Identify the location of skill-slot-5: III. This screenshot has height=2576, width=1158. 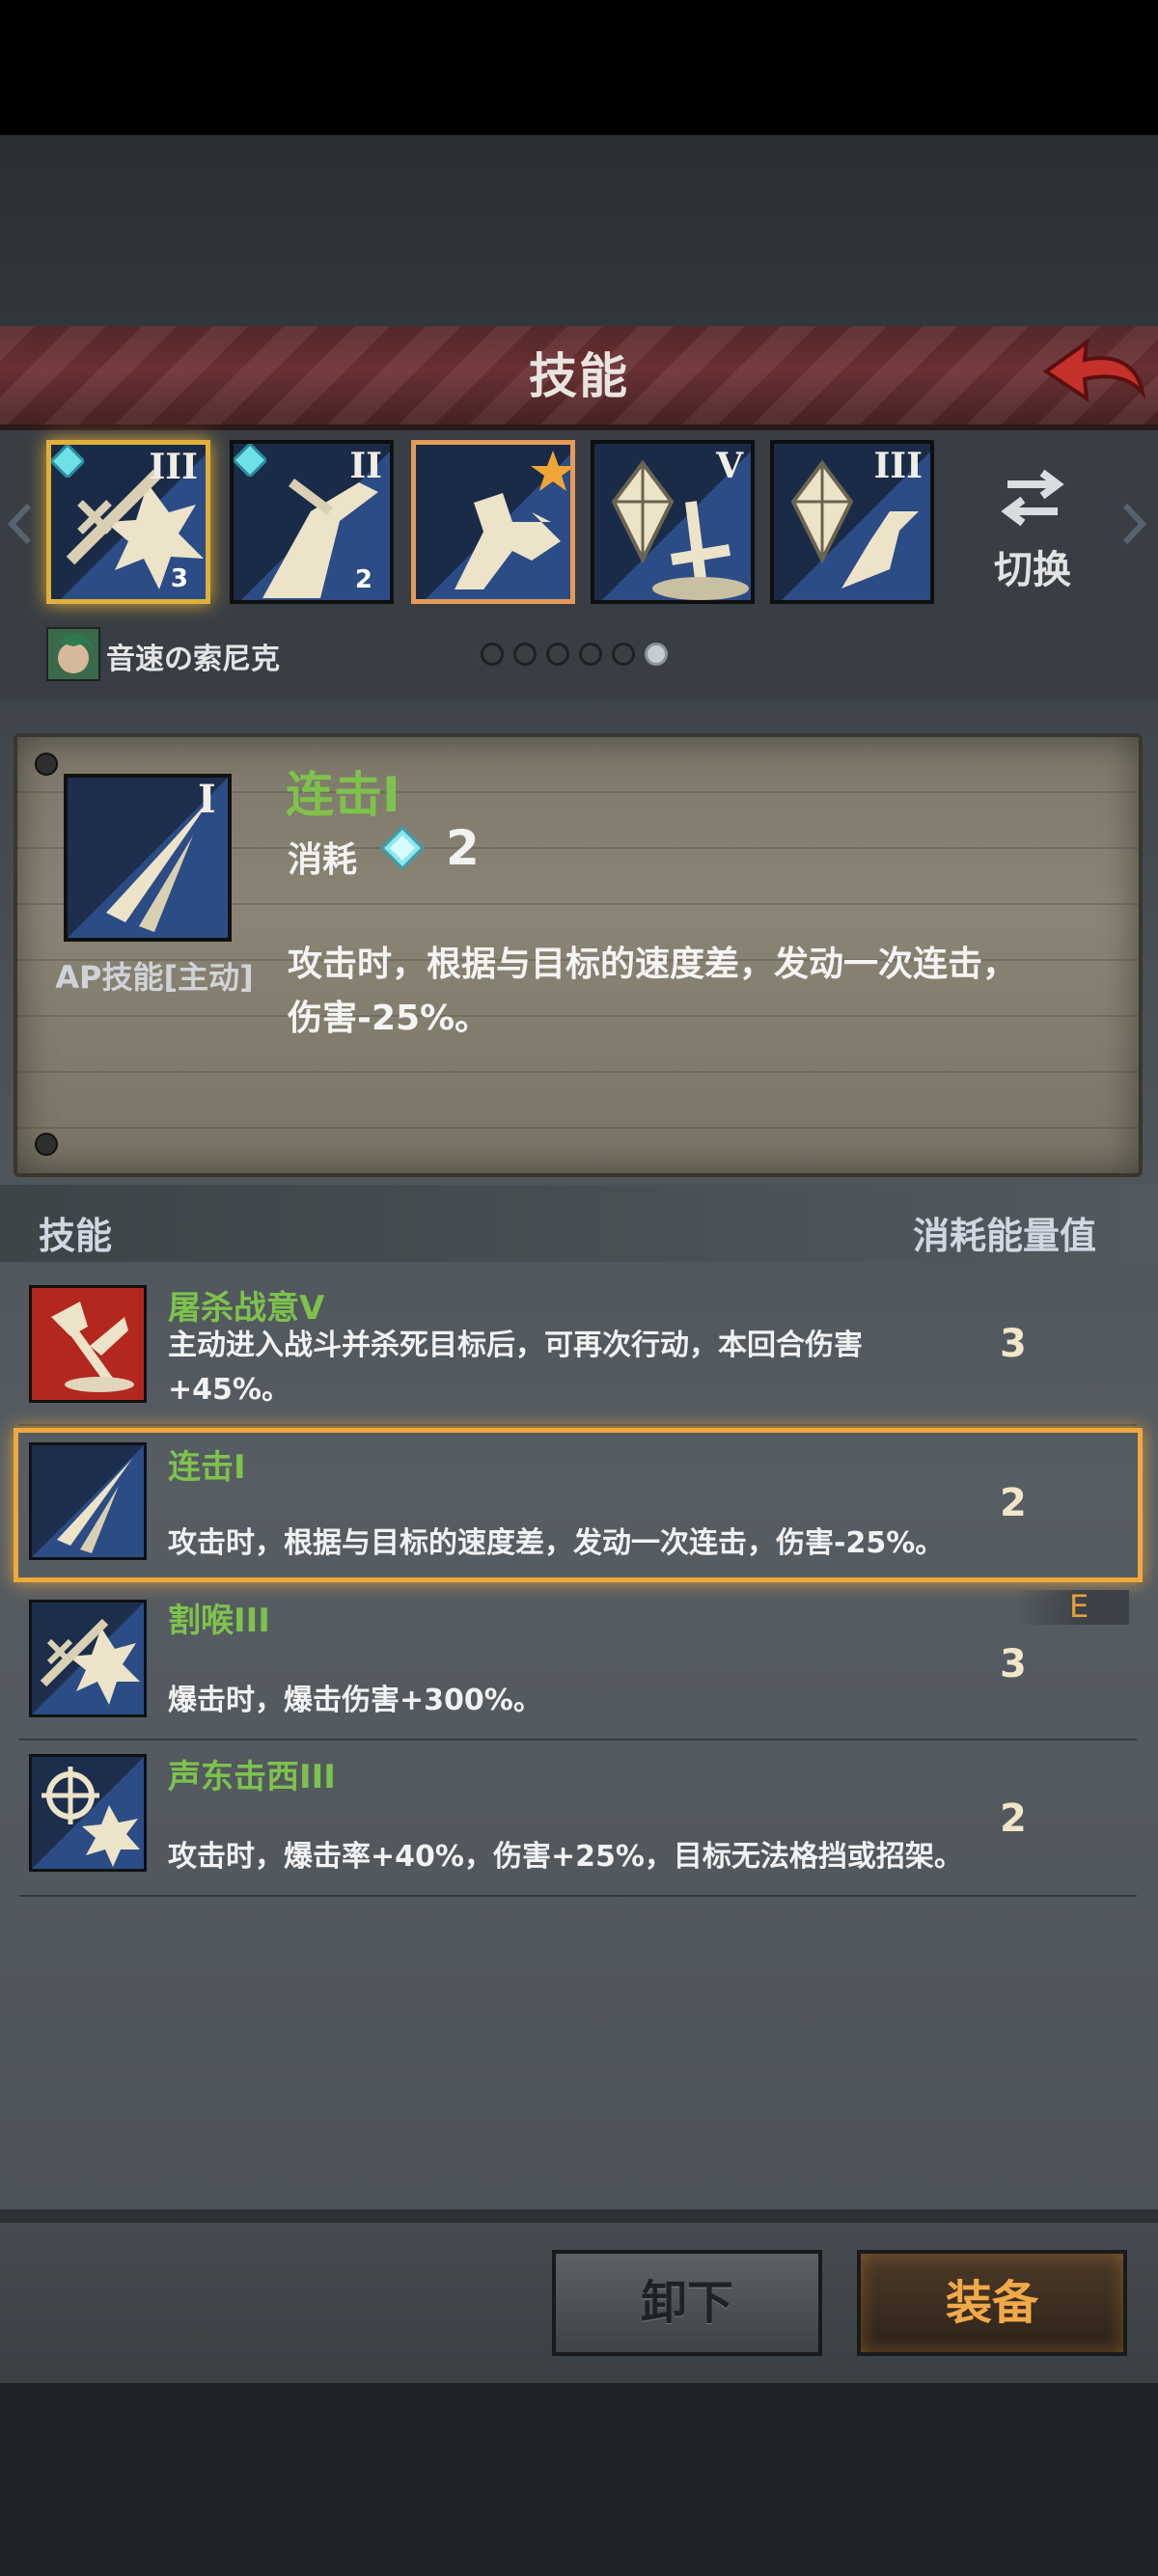
(852, 522).